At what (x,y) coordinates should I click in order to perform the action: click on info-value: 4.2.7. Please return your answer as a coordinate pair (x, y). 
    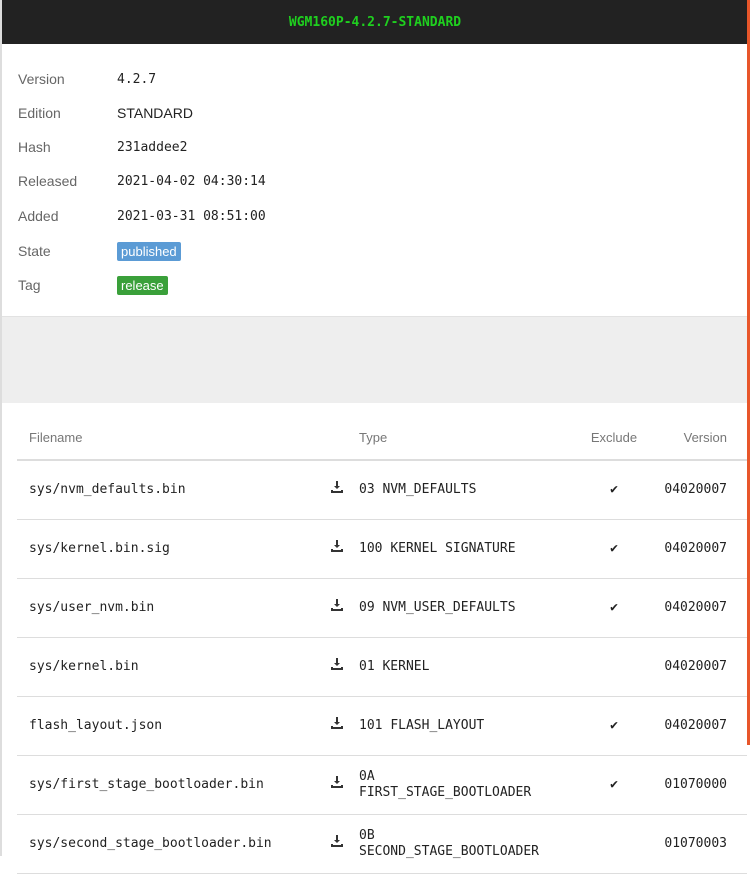
    Looking at the image, I should click on (137, 79).